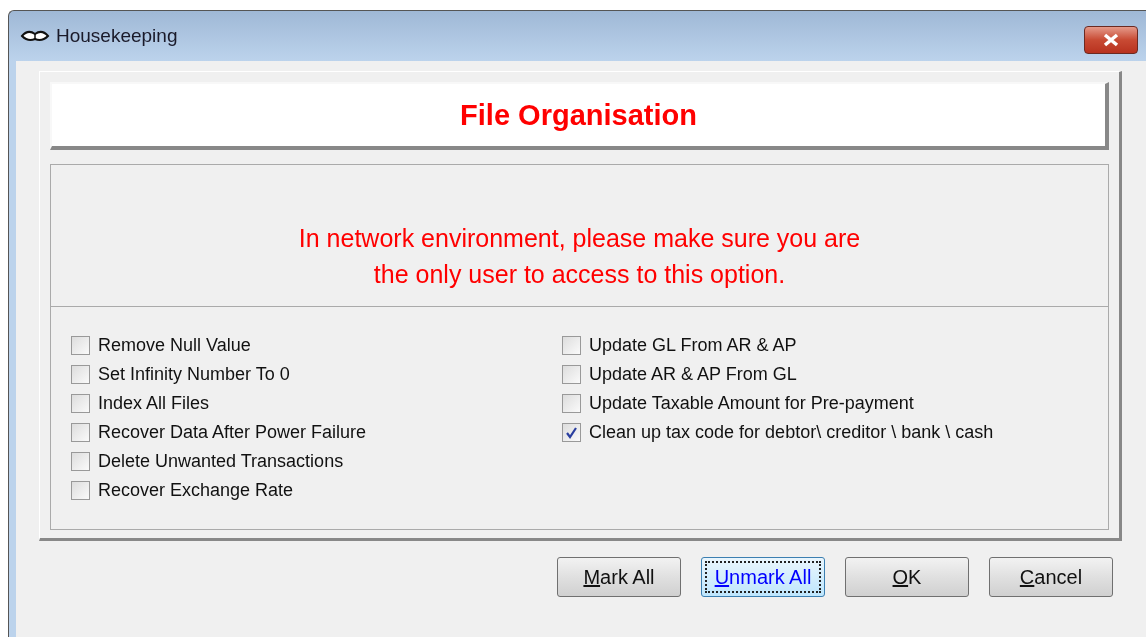  Describe the element at coordinates (579, 238) in the screenshot. I see `warning-text: In network environment, please make sure you are` at that location.